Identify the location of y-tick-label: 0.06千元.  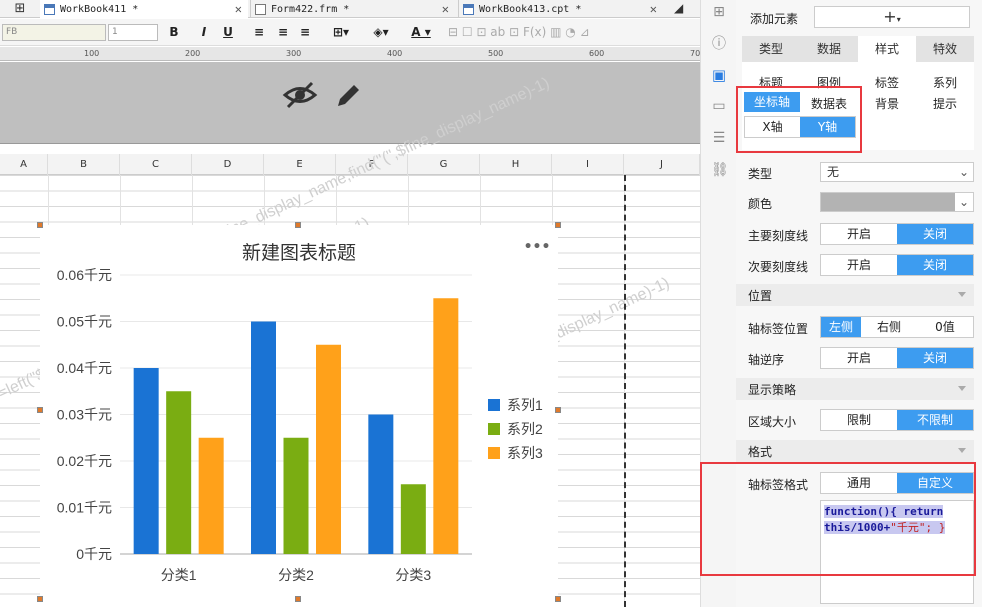
(84, 275).